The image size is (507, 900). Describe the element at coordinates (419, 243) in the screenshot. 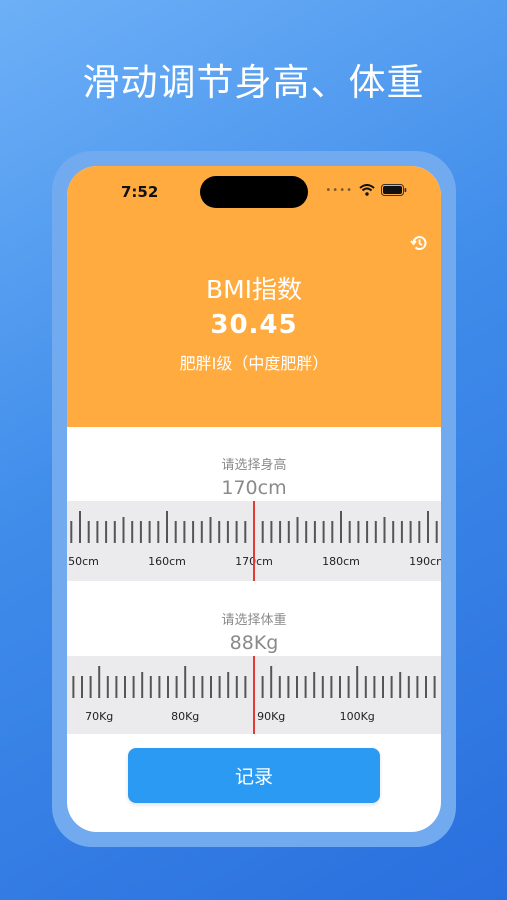

I see `history-icon` at that location.